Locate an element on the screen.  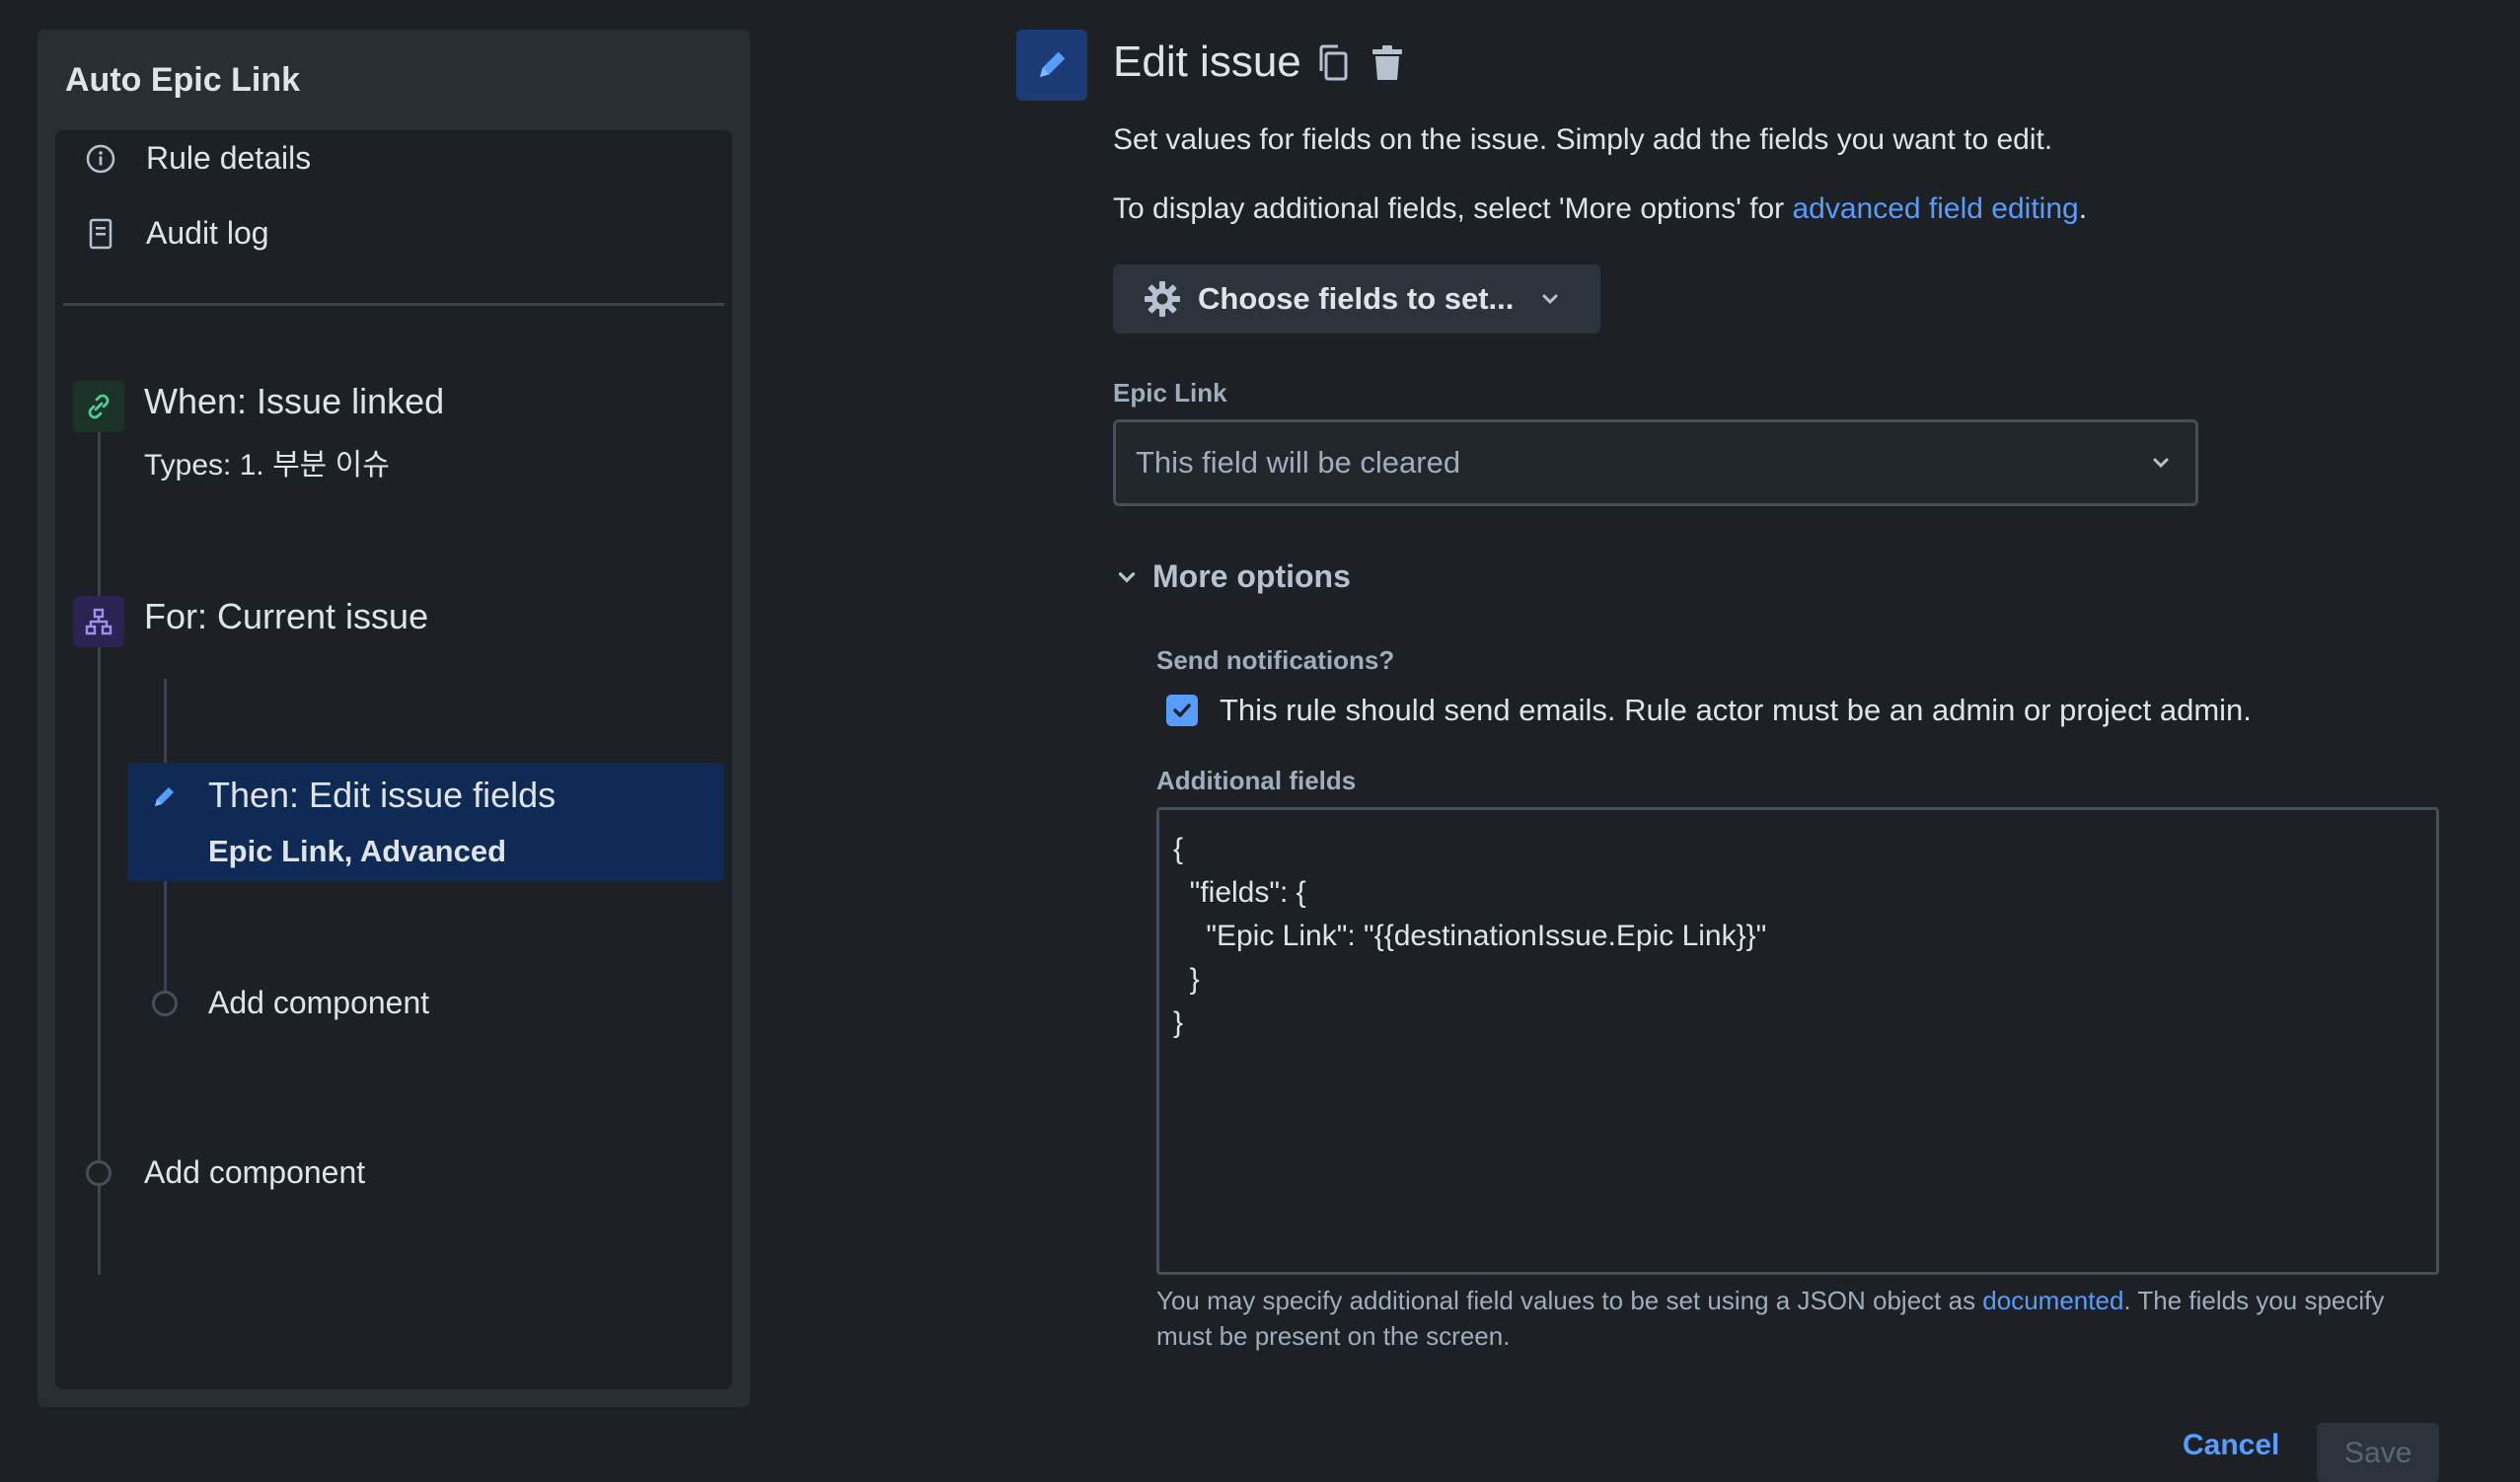
branch-title: For: Current issue is located at coordinates (286, 616).